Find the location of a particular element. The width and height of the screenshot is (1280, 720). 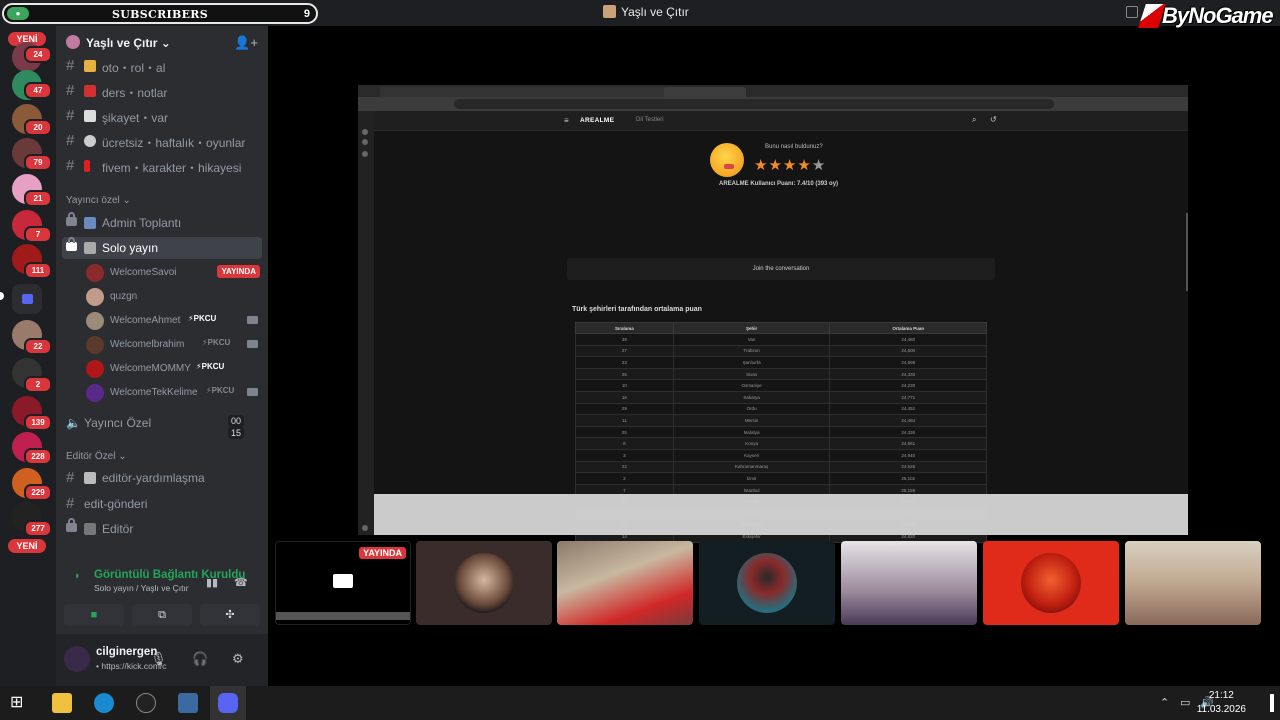

channel-fivem: # fivem・karakter・hikayesi is located at coordinates (162, 166).